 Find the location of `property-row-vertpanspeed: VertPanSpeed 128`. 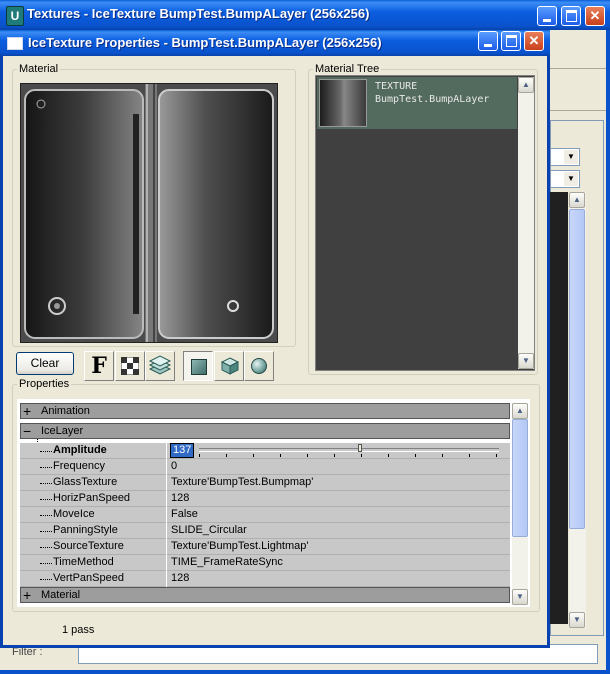

property-row-vertpanspeed: VertPanSpeed 128 is located at coordinates (265, 579).